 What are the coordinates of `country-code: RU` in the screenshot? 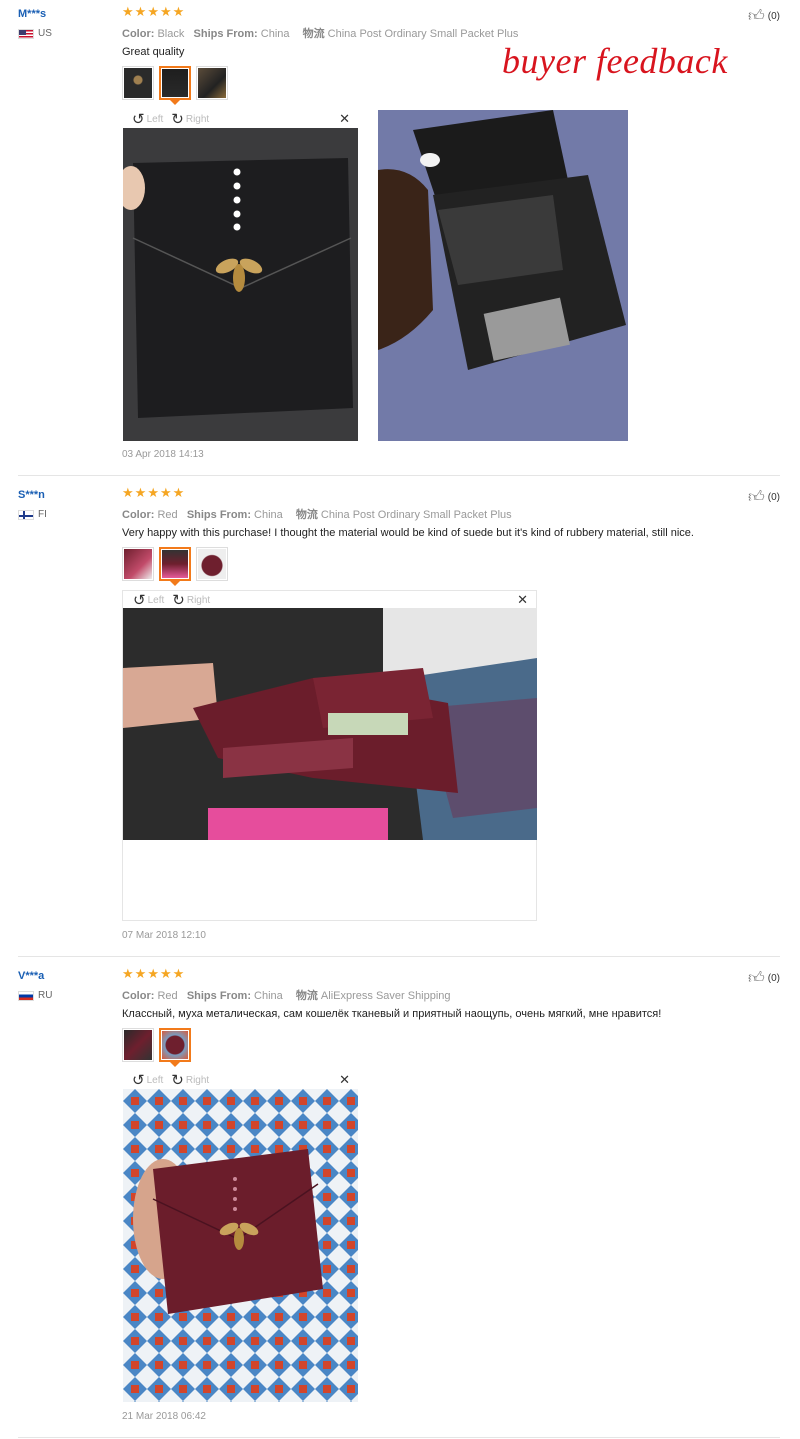 It's located at (45, 995).